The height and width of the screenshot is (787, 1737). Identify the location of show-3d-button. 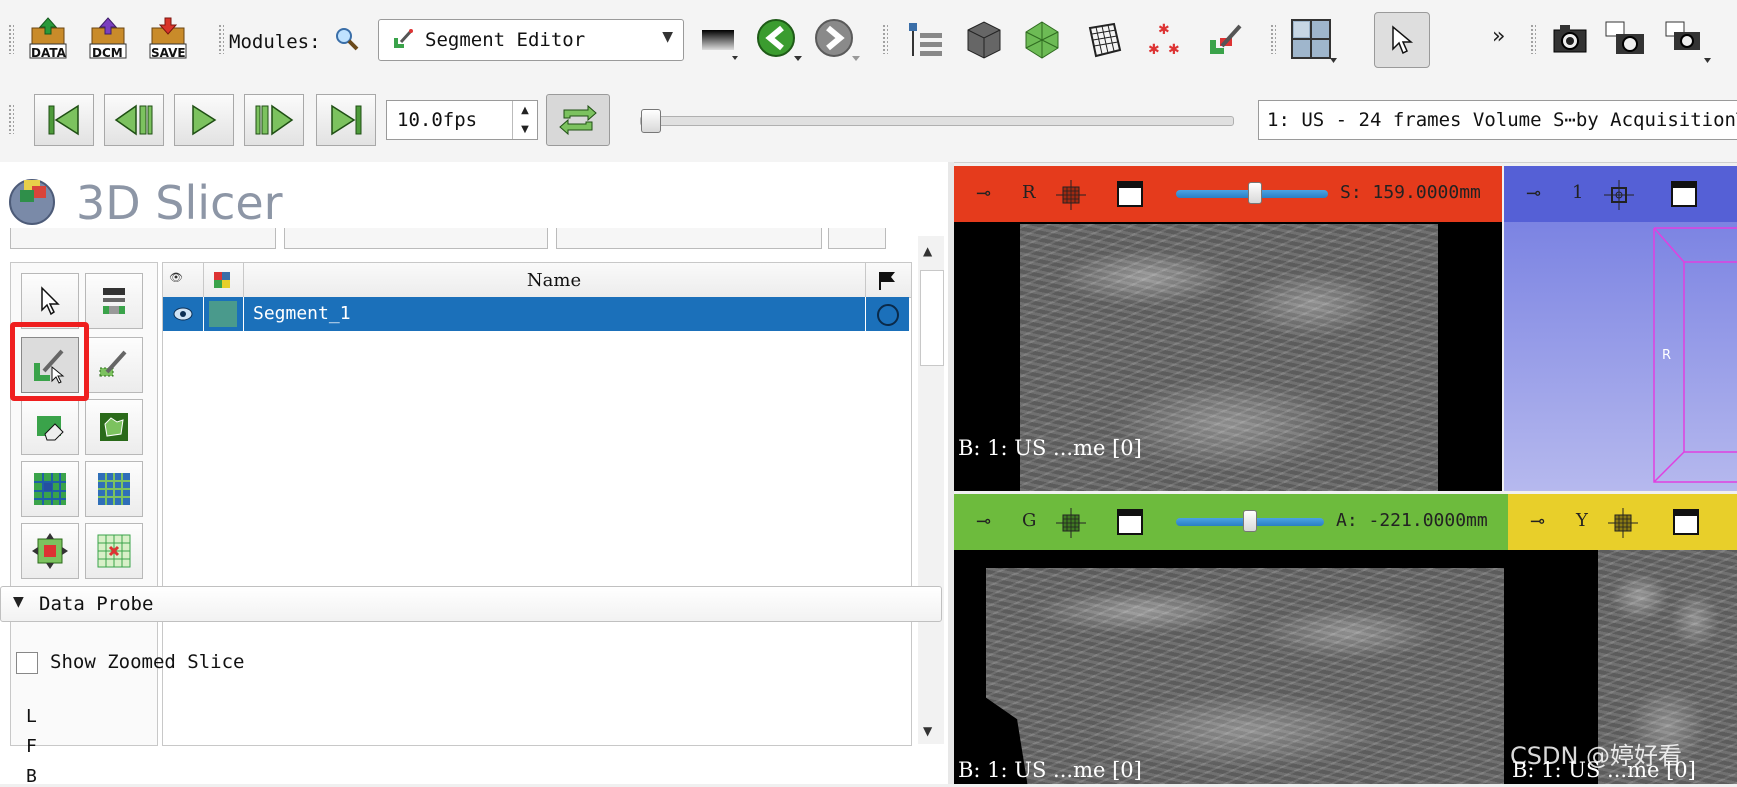
(857, 238).